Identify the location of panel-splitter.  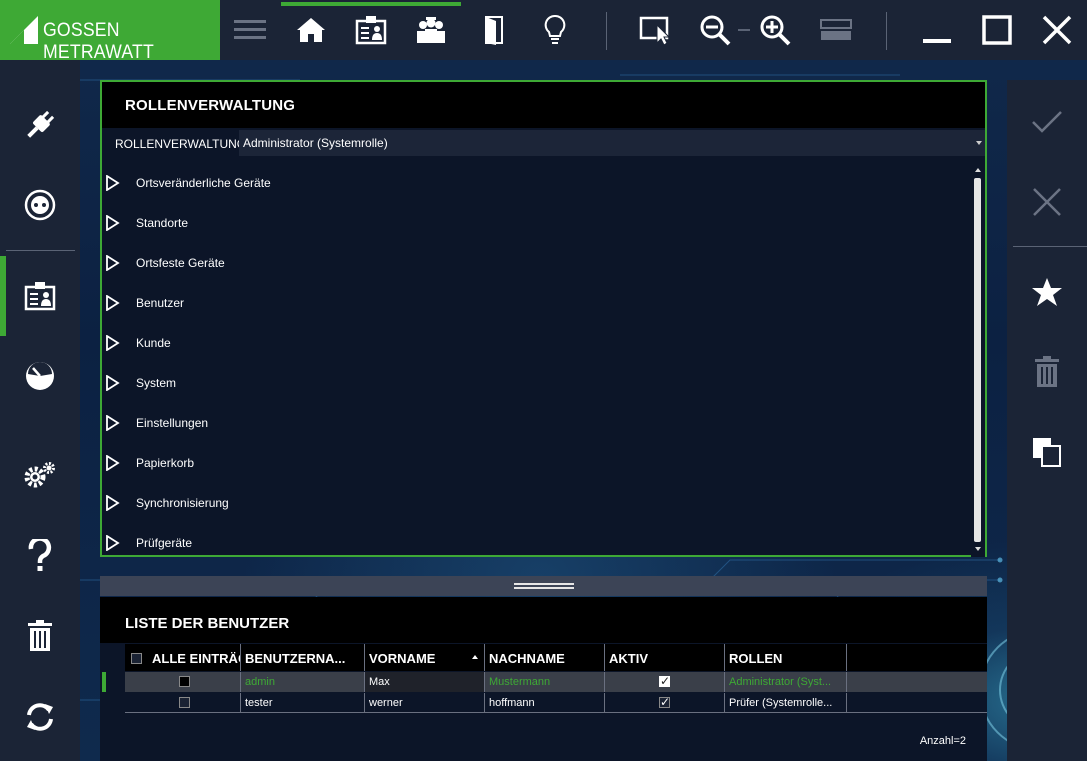
(543, 586).